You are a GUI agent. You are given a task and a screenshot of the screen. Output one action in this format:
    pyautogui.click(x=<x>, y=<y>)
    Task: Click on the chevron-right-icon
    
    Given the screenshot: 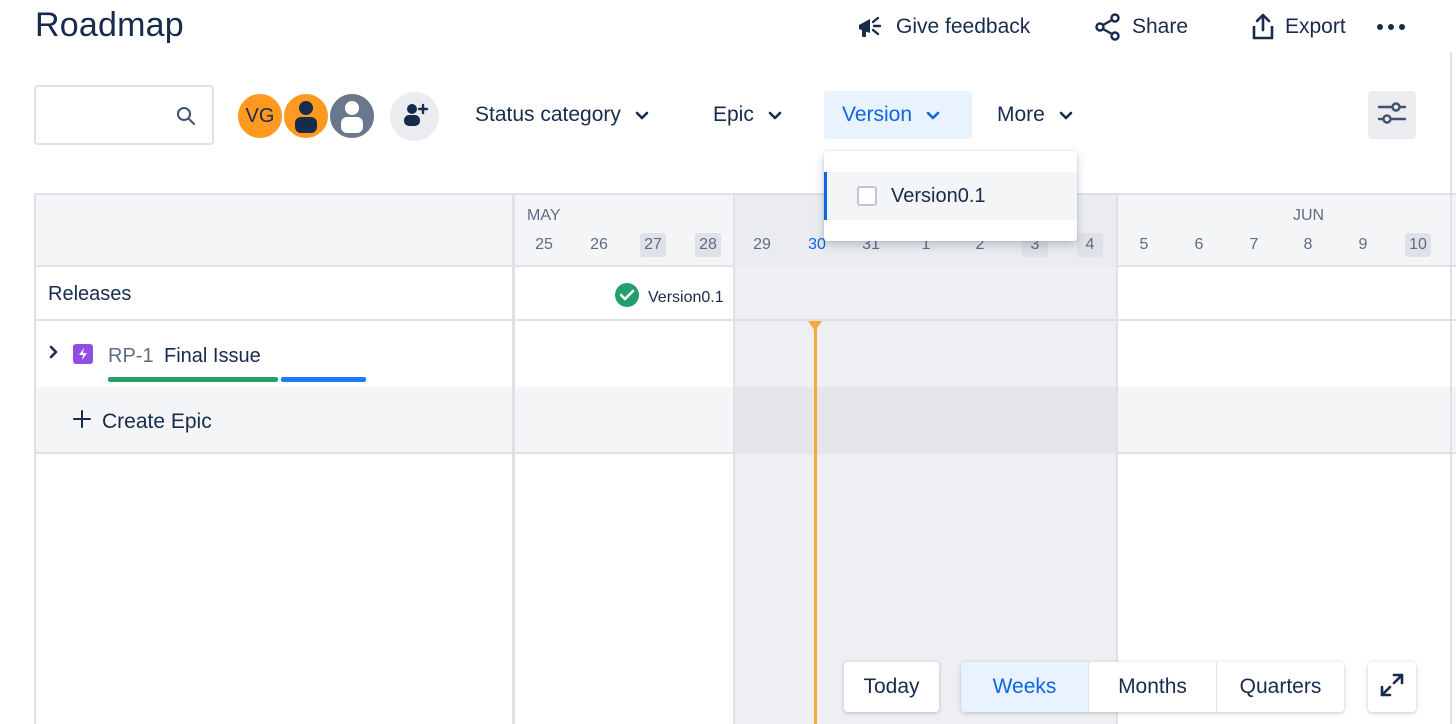 What is the action you would take?
    pyautogui.click(x=54, y=354)
    